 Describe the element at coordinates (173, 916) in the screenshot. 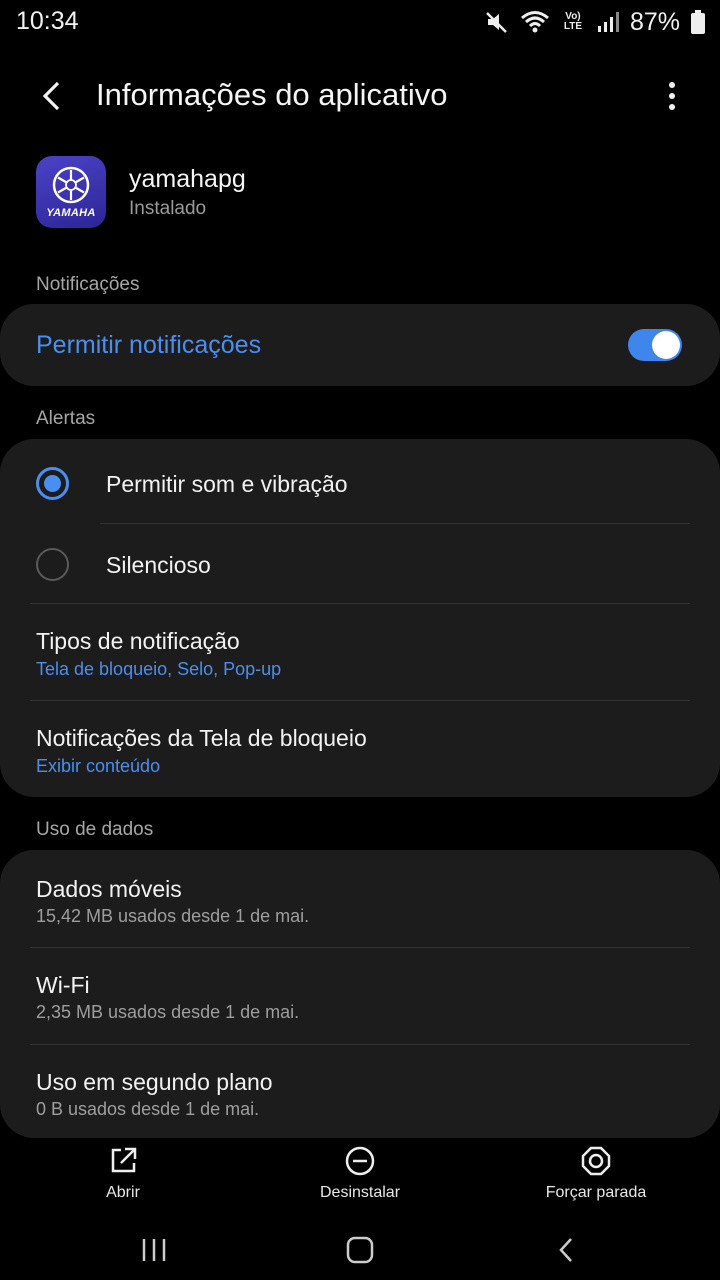

I see `mobile-data-value: 15,42 MB usados desde 1 de mai.` at that location.